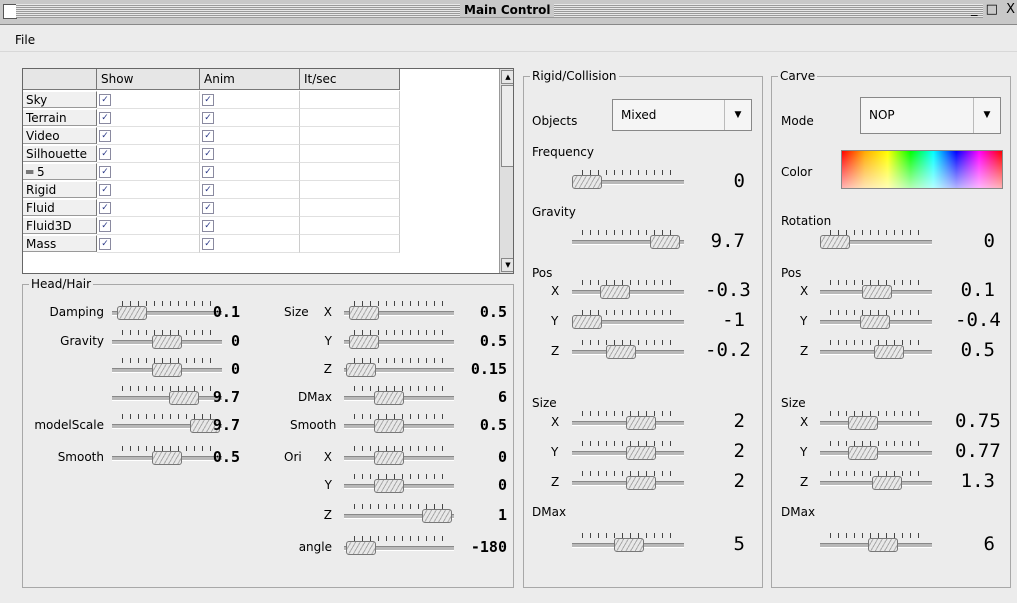 This screenshot has height=603, width=1017. I want to click on mode-value: NOP, so click(882, 115).